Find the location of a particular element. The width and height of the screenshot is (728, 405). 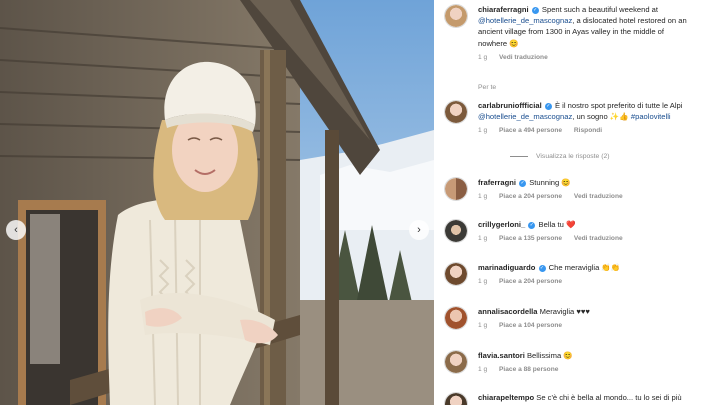

comment-likes: Piace a 135 persone is located at coordinates (530, 238).